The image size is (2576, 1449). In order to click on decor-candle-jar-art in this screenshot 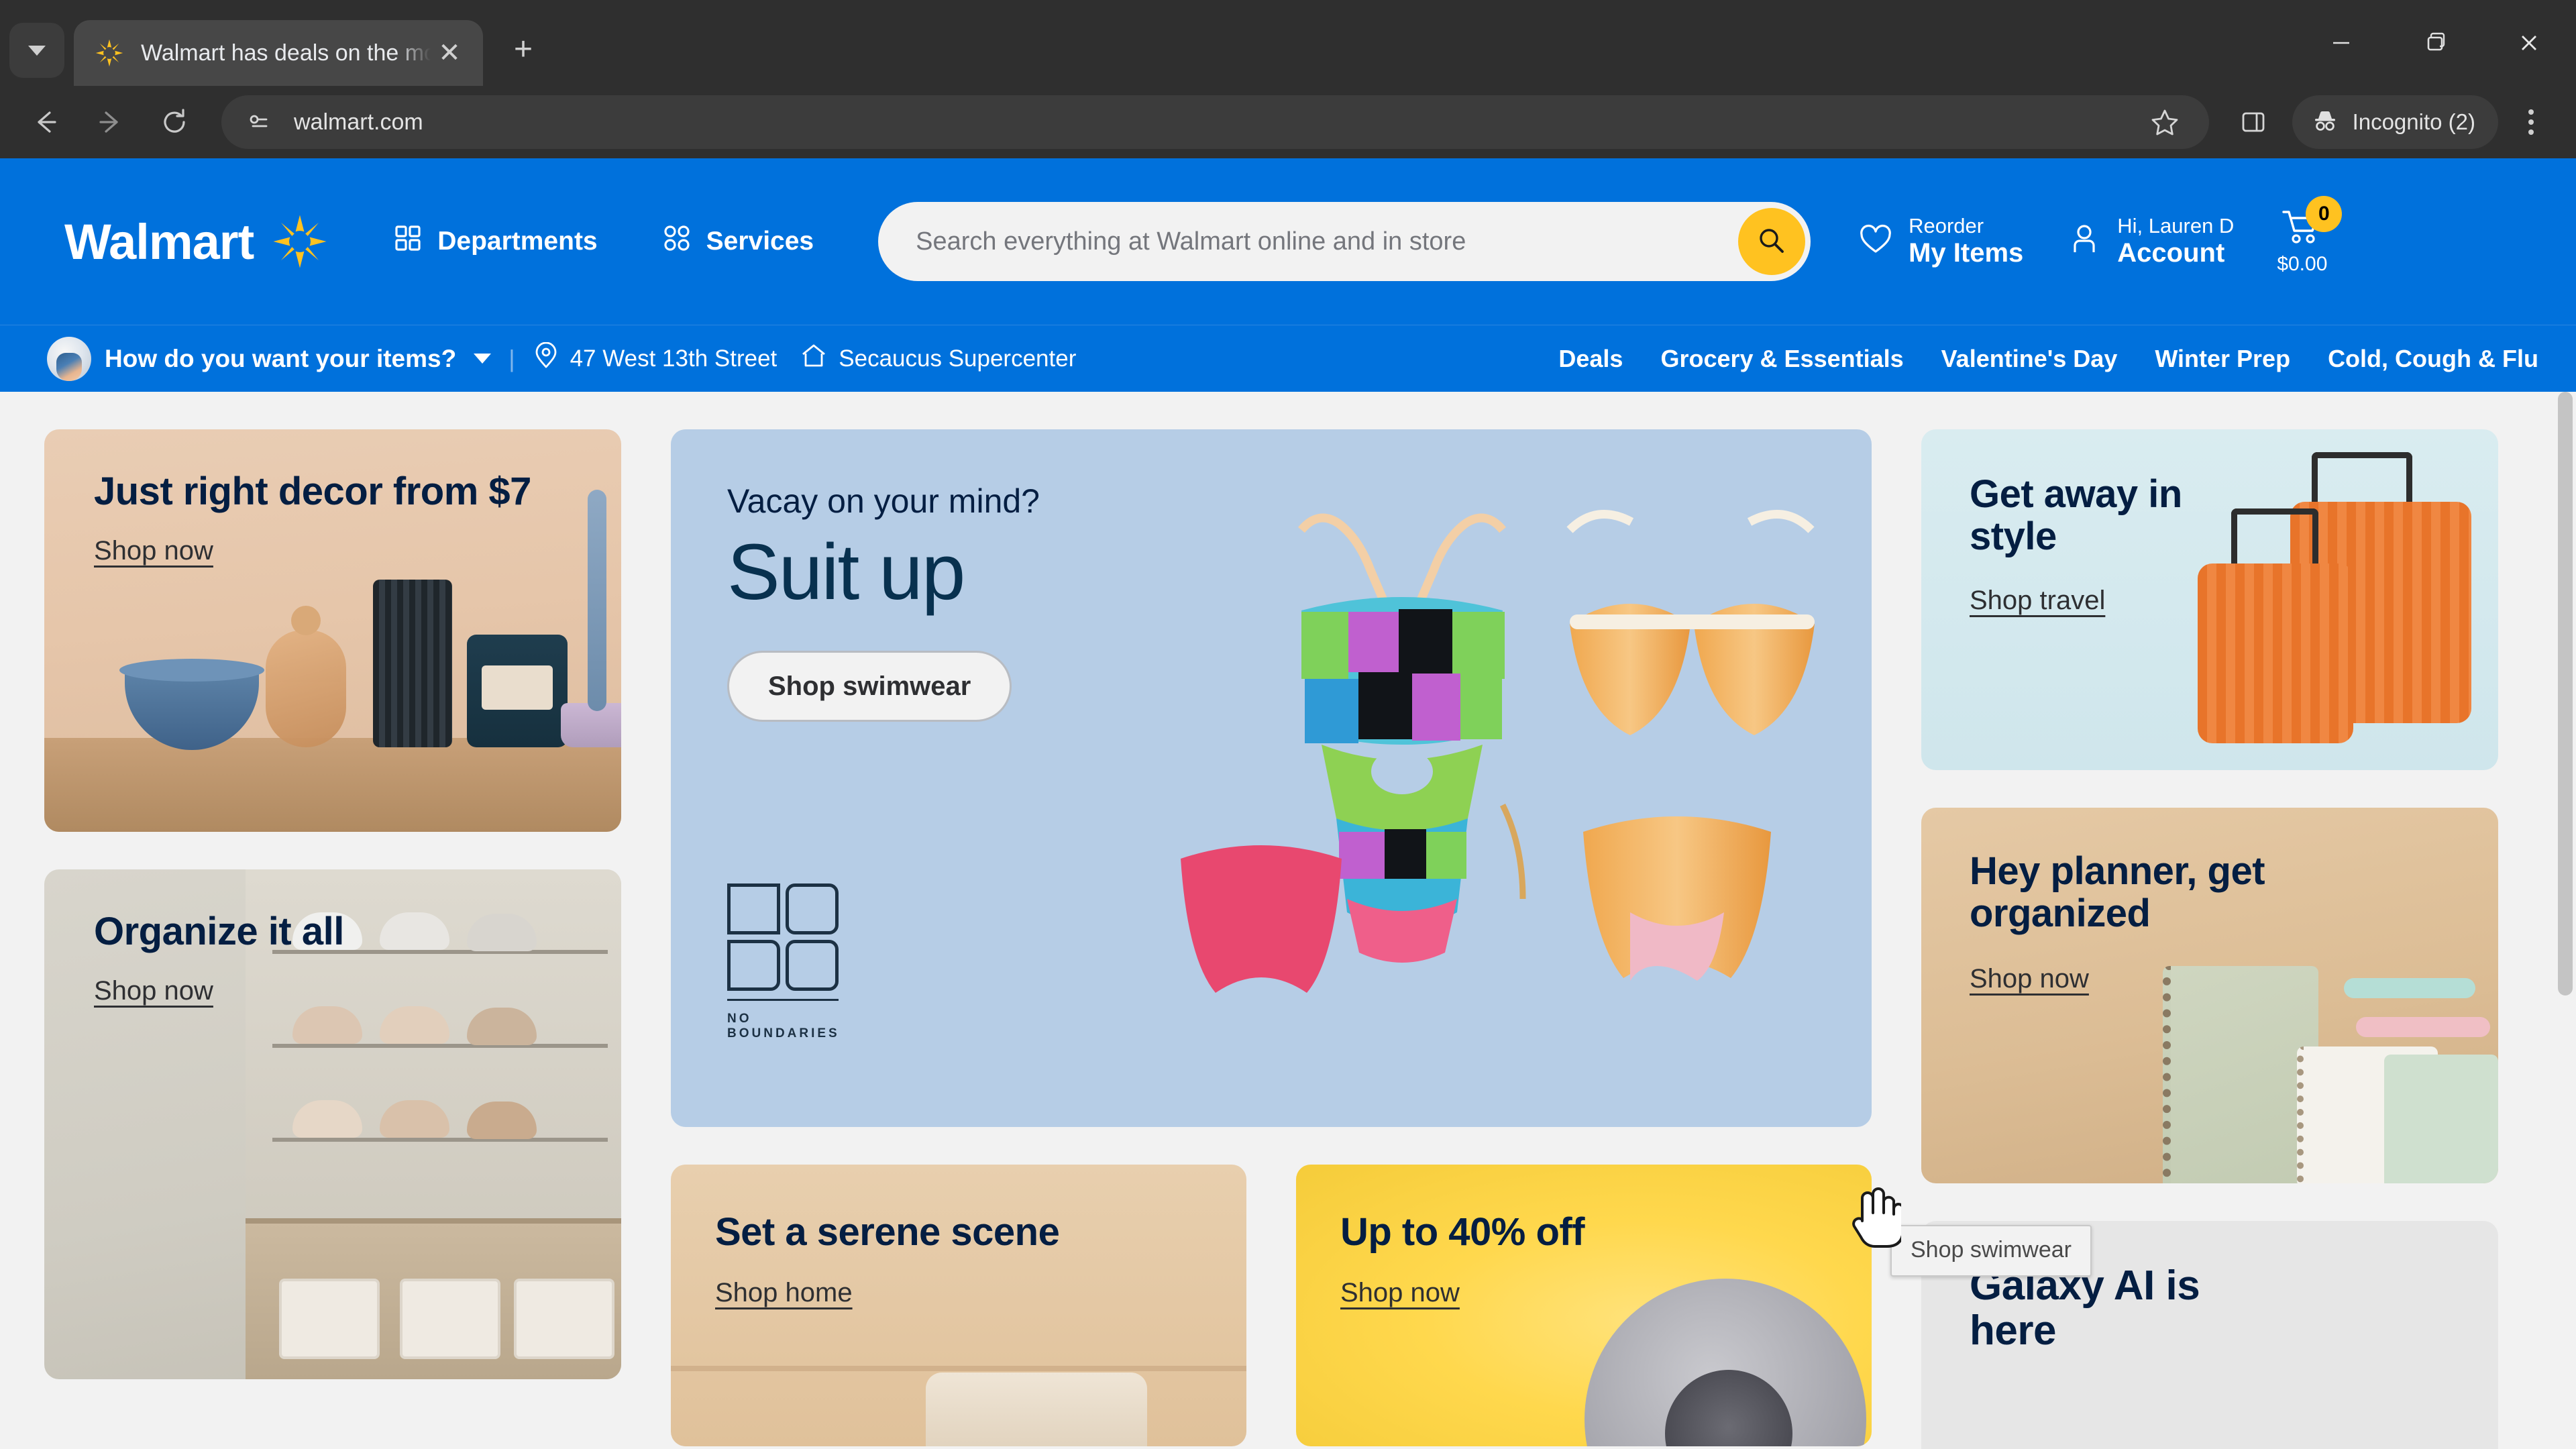, I will do `click(517, 691)`.